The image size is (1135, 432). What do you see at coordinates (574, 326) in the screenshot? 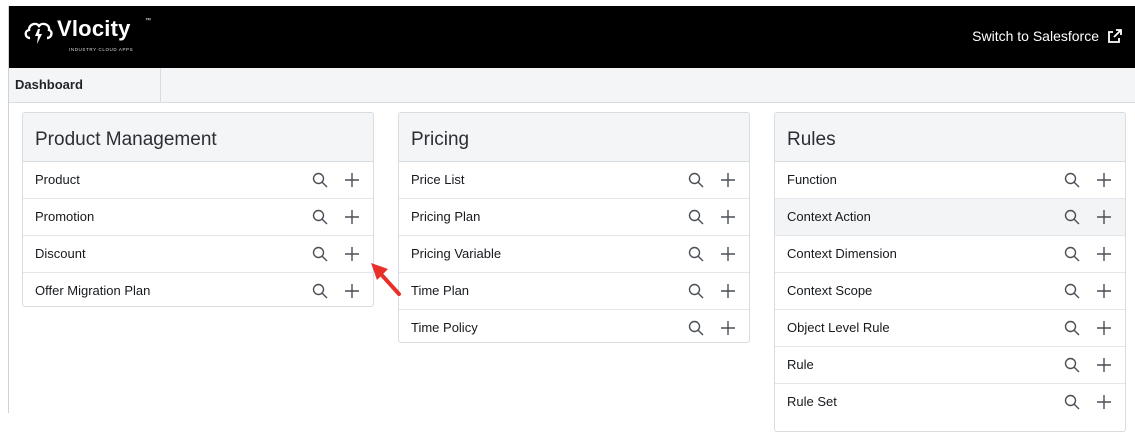
I see `list-item-time-policy: Time Policy` at bounding box center [574, 326].